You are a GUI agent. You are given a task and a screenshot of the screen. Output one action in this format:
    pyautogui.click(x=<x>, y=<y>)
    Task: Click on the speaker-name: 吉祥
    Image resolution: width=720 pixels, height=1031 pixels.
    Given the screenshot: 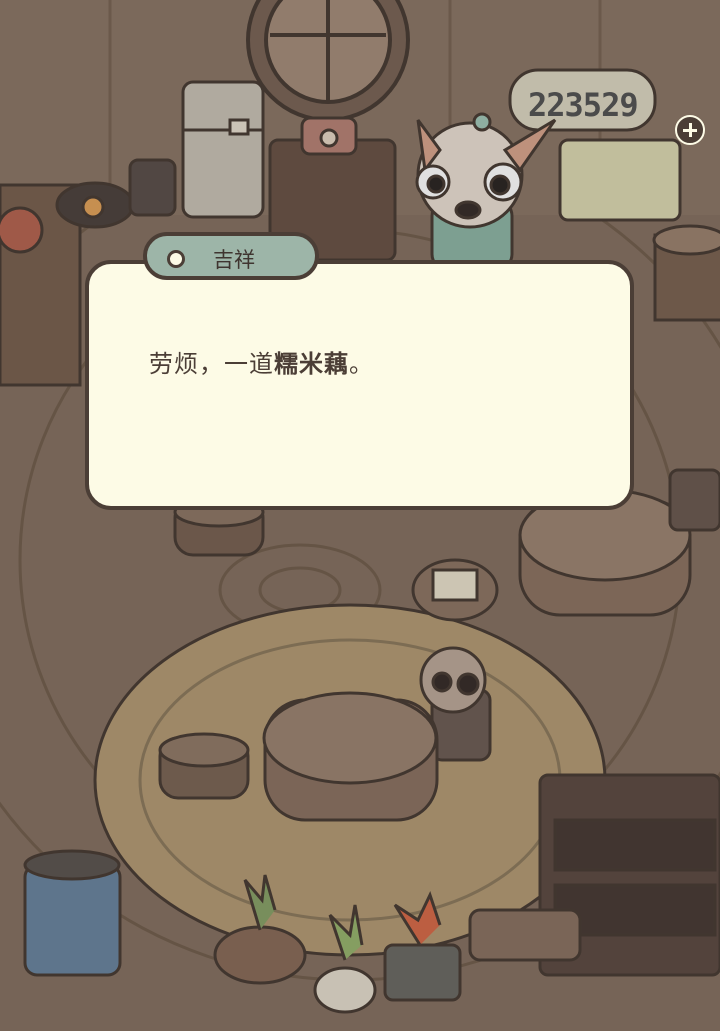 What is the action you would take?
    pyautogui.click(x=234, y=260)
    